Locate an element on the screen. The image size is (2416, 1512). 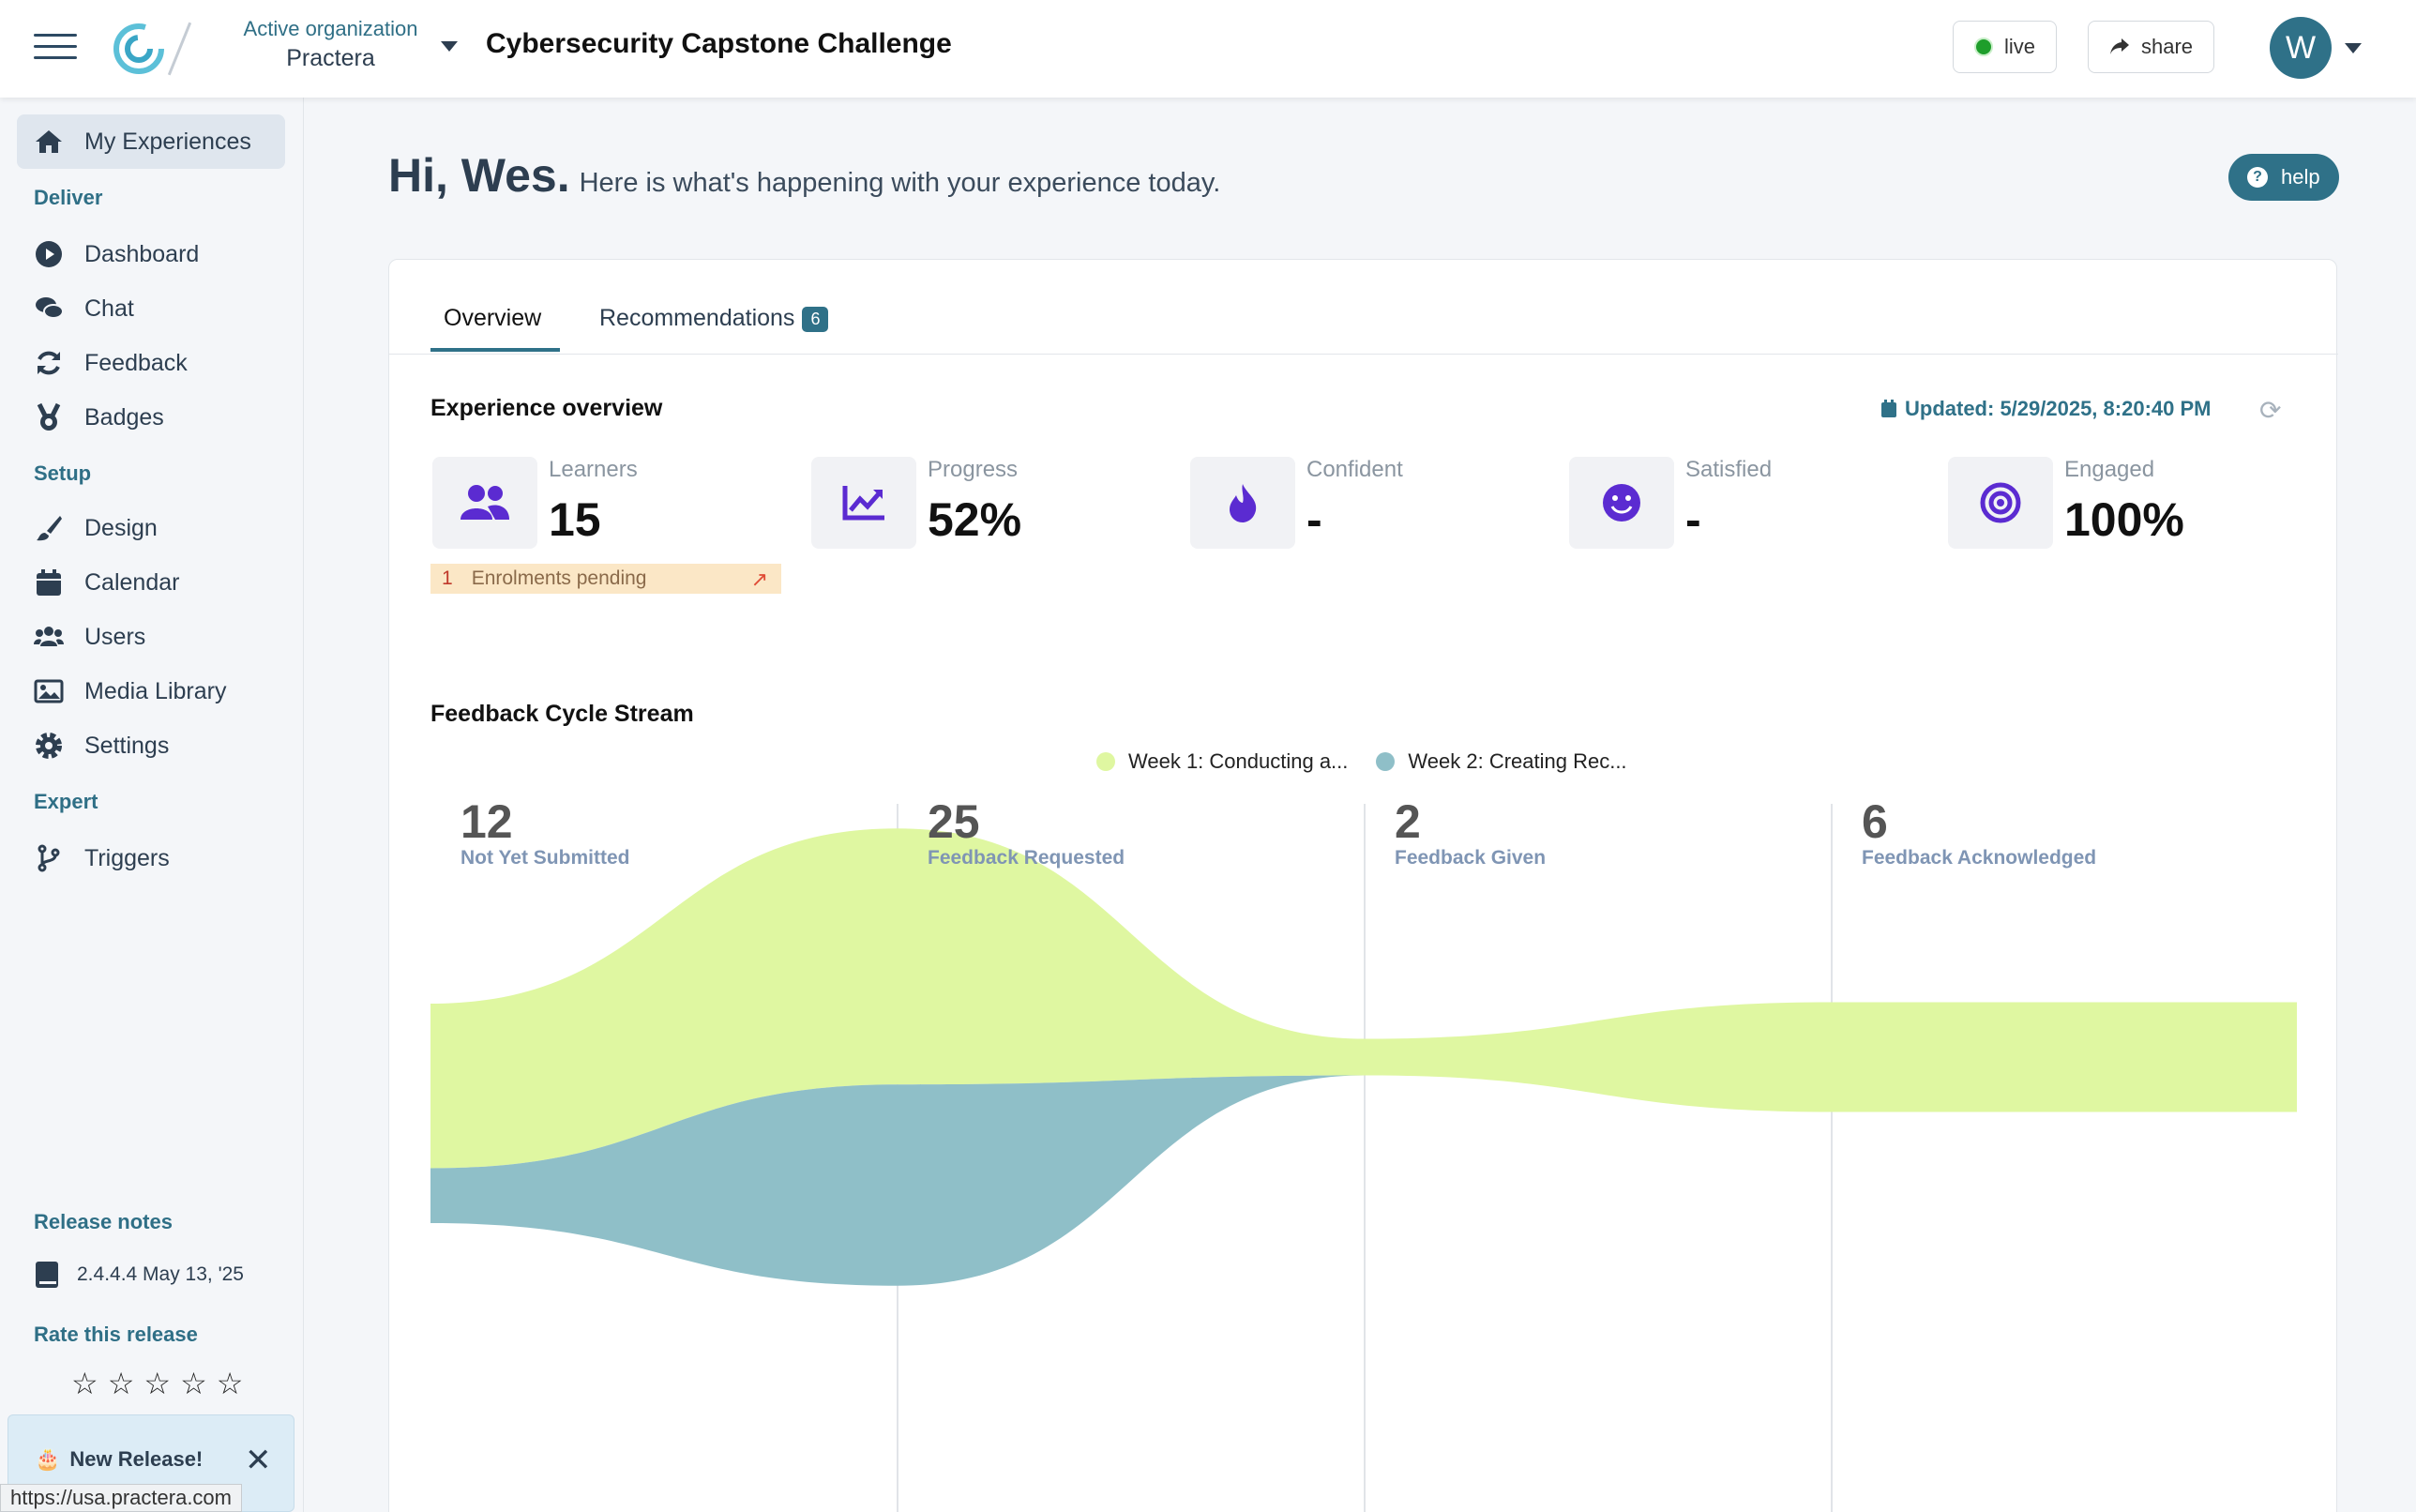
sidebar-item-calendar: Calendar is located at coordinates (151, 582).